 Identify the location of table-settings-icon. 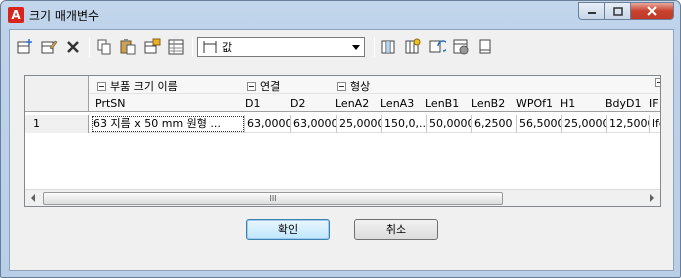
(461, 47).